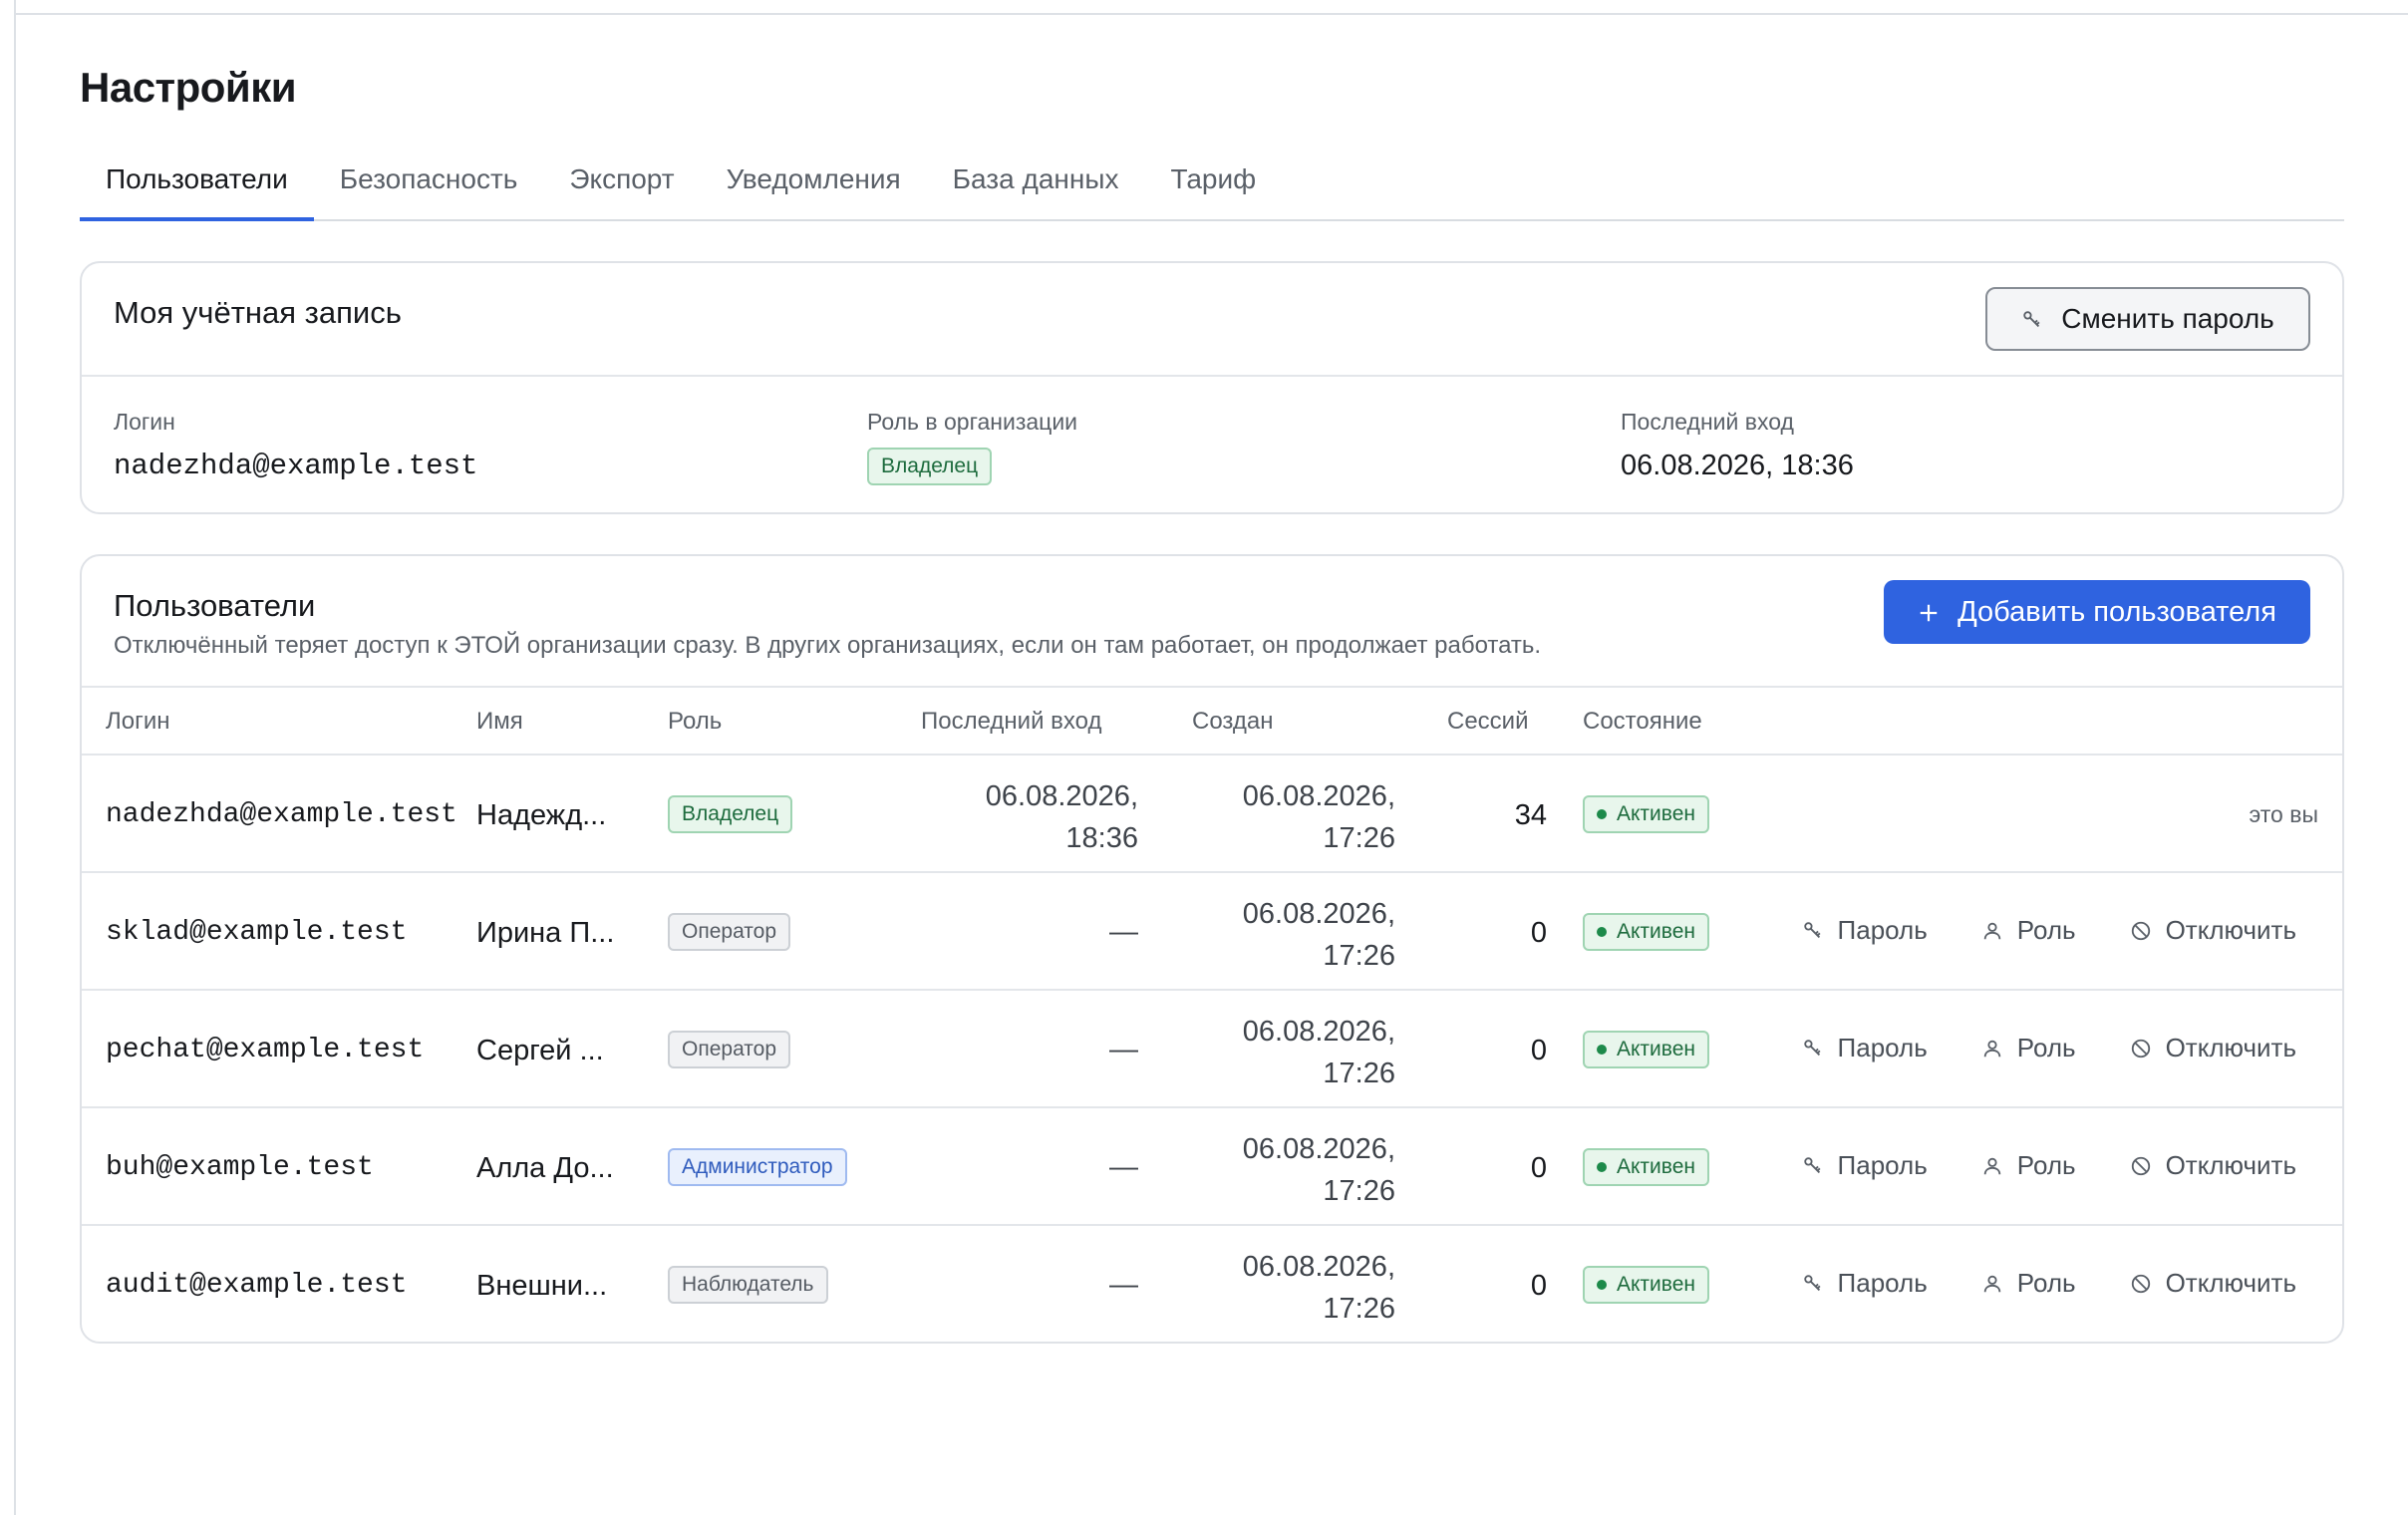 The height and width of the screenshot is (1515, 2408). What do you see at coordinates (1642, 721) in the screenshot?
I see `col-status: Состояние` at bounding box center [1642, 721].